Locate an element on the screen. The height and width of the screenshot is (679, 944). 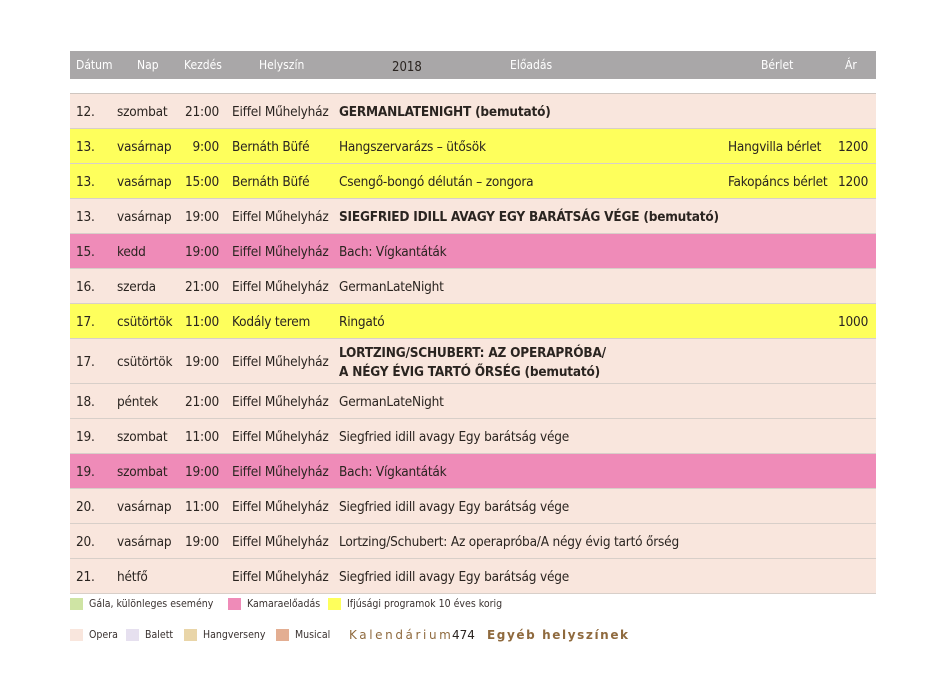
header-pass: Bérlet is located at coordinates (777, 65).